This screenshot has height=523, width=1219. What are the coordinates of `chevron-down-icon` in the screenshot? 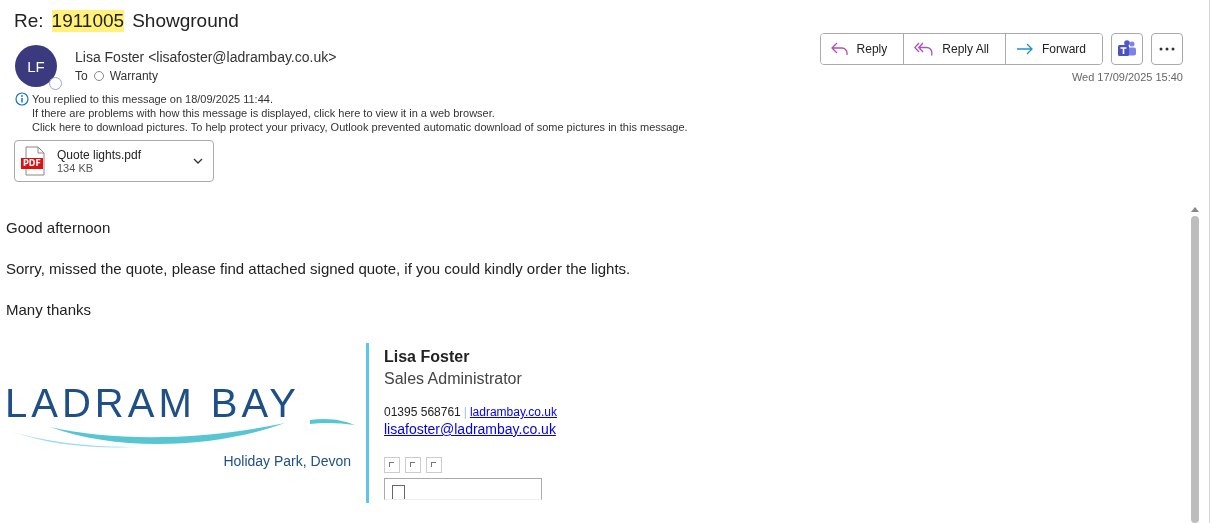 It's located at (198, 161).